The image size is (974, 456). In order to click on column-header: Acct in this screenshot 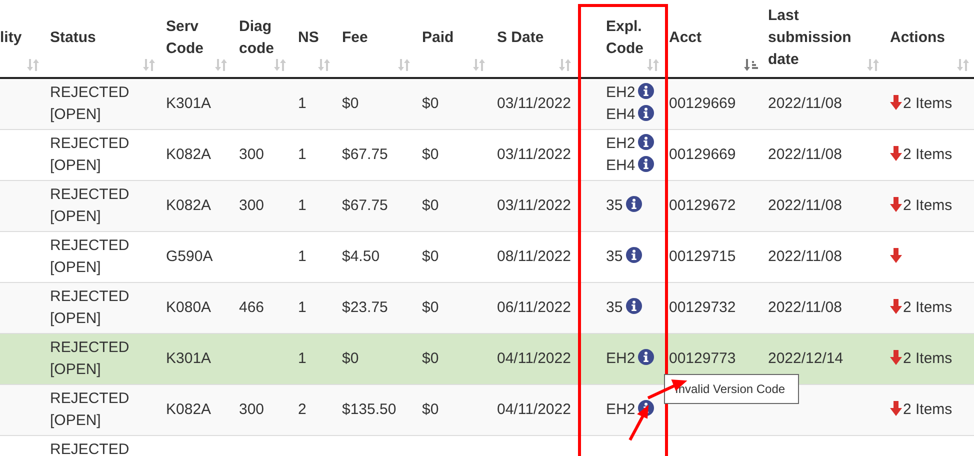, I will do `click(685, 38)`.